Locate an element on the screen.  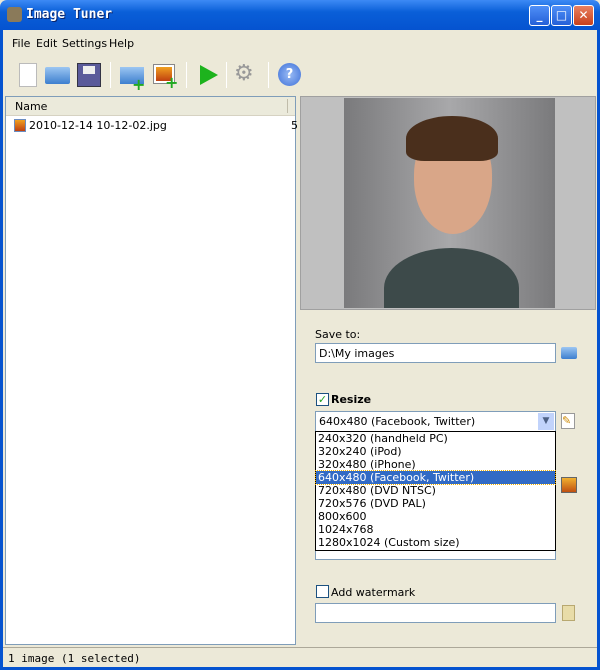
option-selected: 640x480 (Facebook, Twitter) is located at coordinates (435, 477).